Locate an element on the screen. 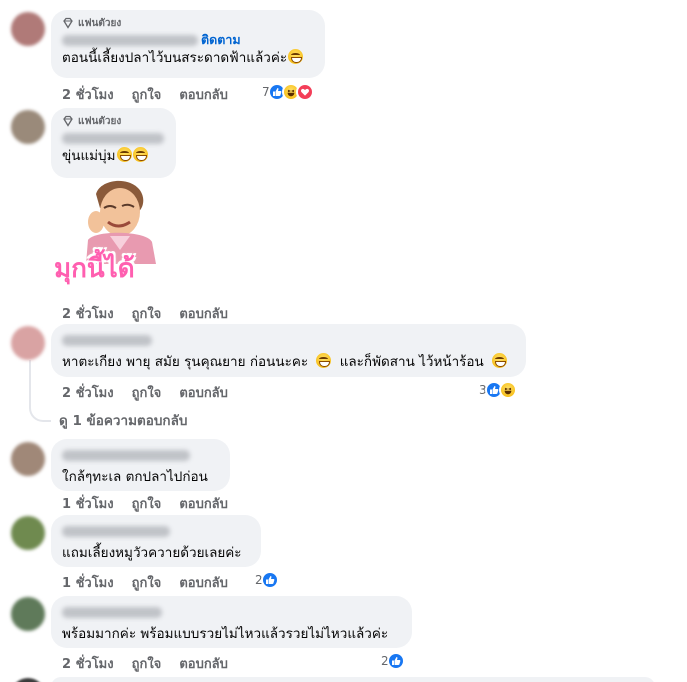 The height and width of the screenshot is (682, 687). sticker-caption: มุกนี้ได้ is located at coordinates (94, 269).